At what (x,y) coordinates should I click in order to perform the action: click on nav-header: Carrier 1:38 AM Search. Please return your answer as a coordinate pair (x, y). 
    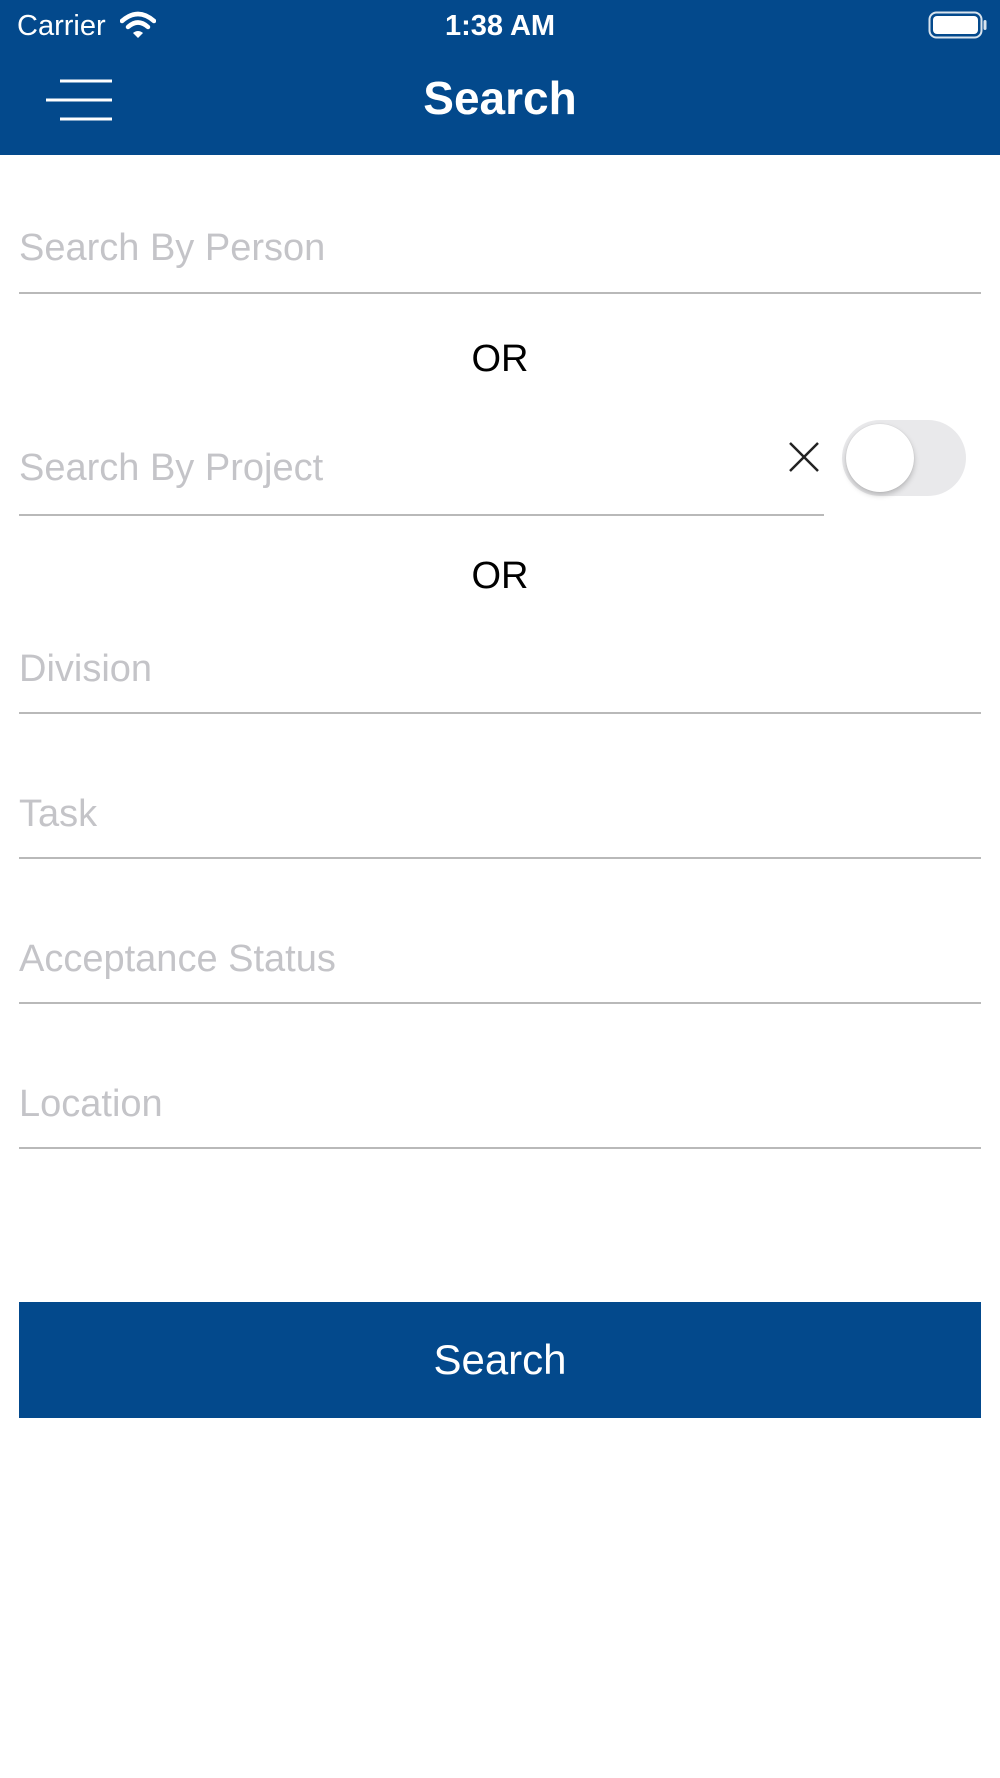
    Looking at the image, I should click on (500, 77).